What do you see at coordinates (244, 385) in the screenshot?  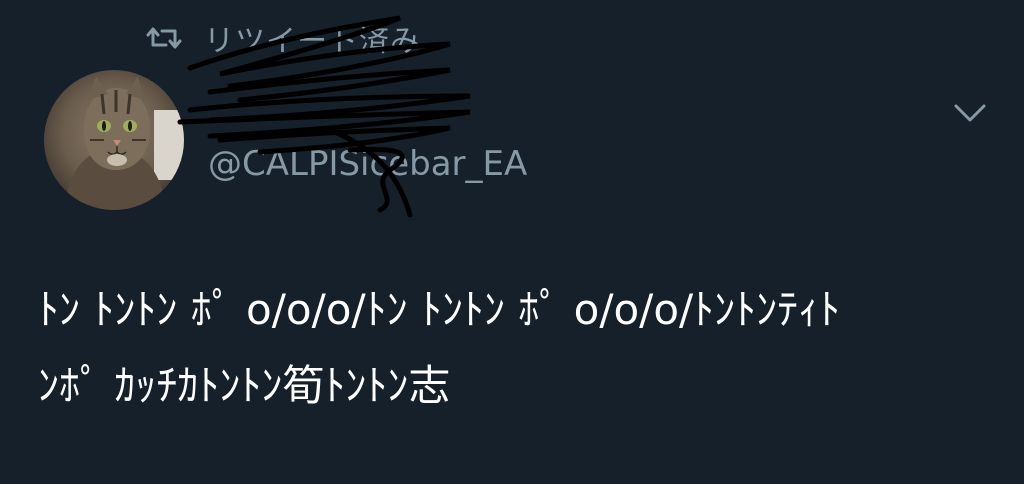 I see `tweet-text-line-2: ﾝﾎﾟ ｶｯﾁｶﾄﾝﾄﾝ筍ﾄﾝﾄﾝ志` at bounding box center [244, 385].